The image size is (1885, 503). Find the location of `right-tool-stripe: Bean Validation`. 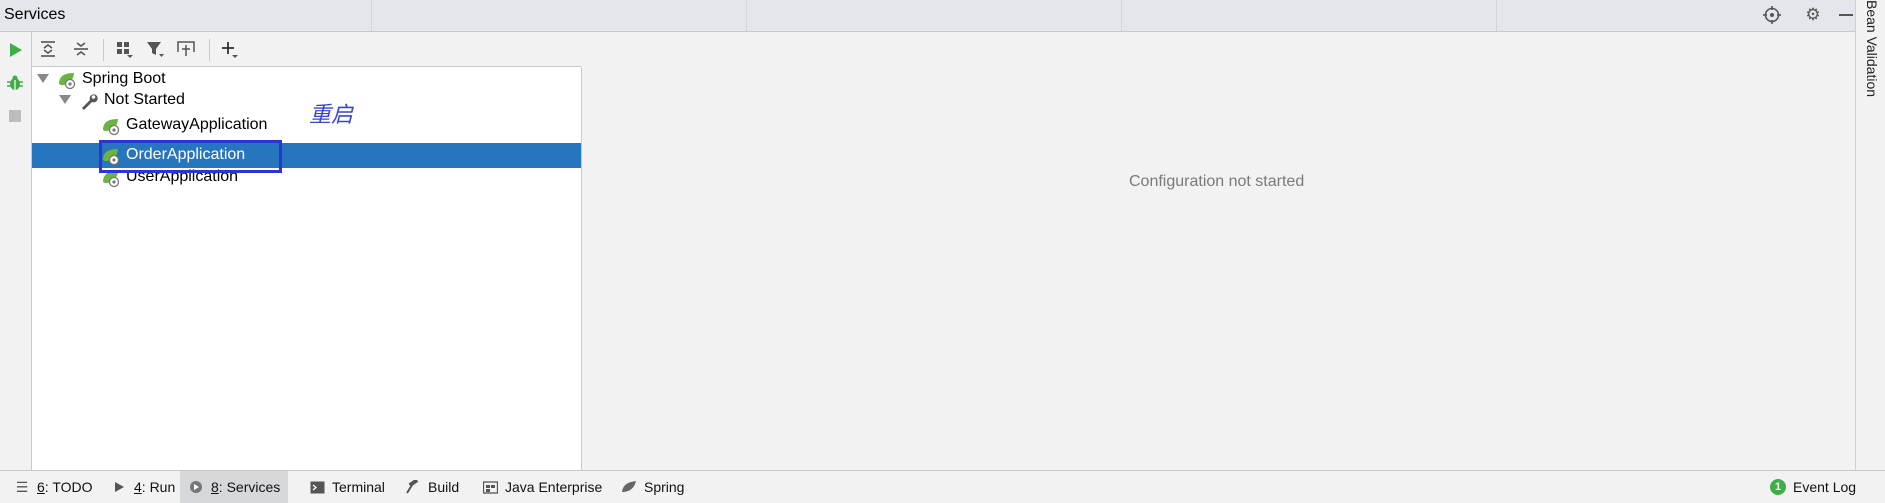

right-tool-stripe: Bean Validation is located at coordinates (1870, 235).